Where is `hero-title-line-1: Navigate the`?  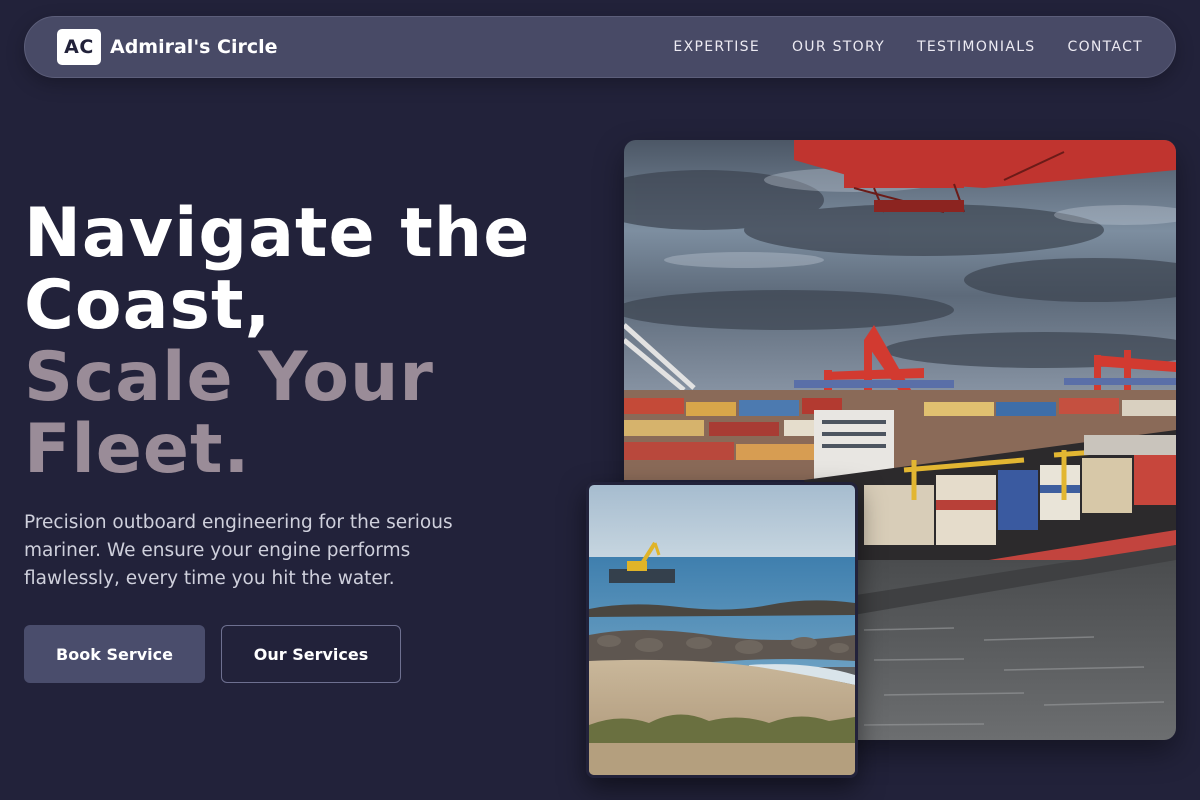
hero-title-line-1: Navigate the is located at coordinates (277, 233).